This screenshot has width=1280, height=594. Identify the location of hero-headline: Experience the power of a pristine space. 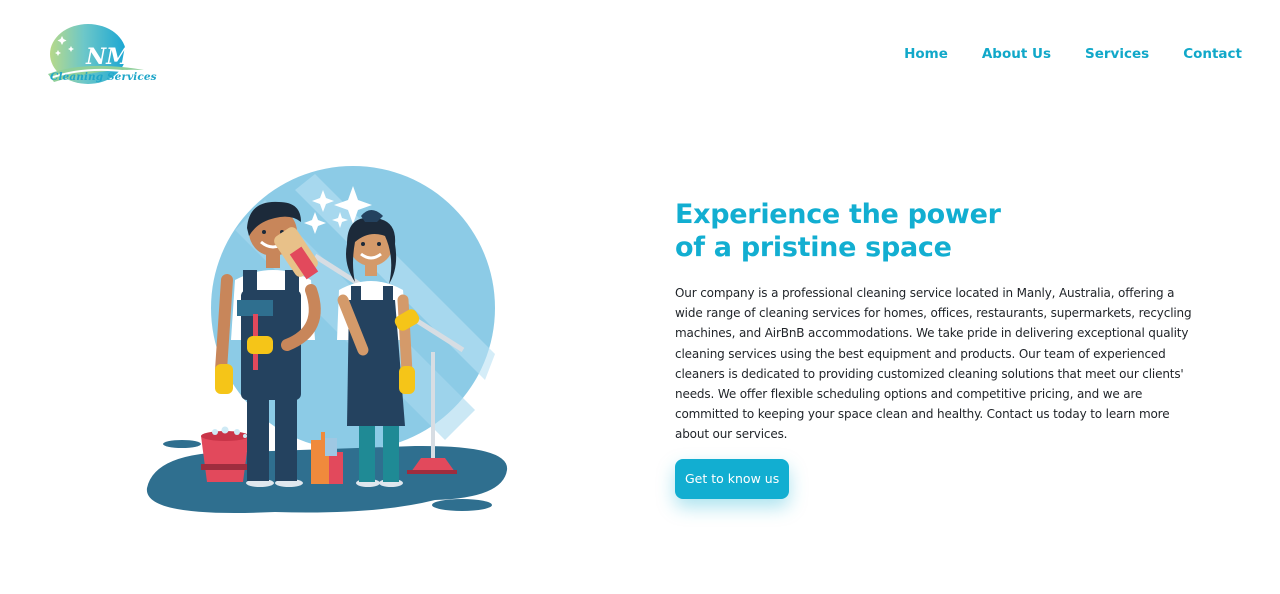
(940, 231).